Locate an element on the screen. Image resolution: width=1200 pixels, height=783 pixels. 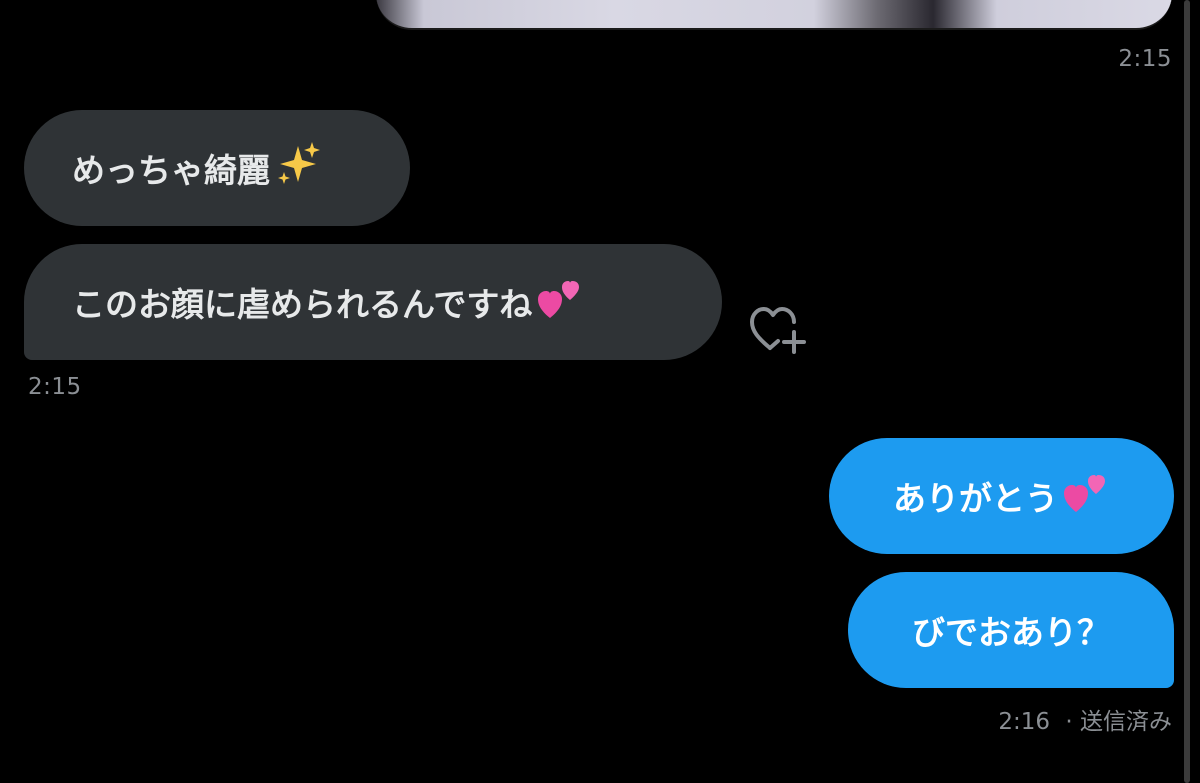
message-text: びでおあり？ is located at coordinates (1011, 632).